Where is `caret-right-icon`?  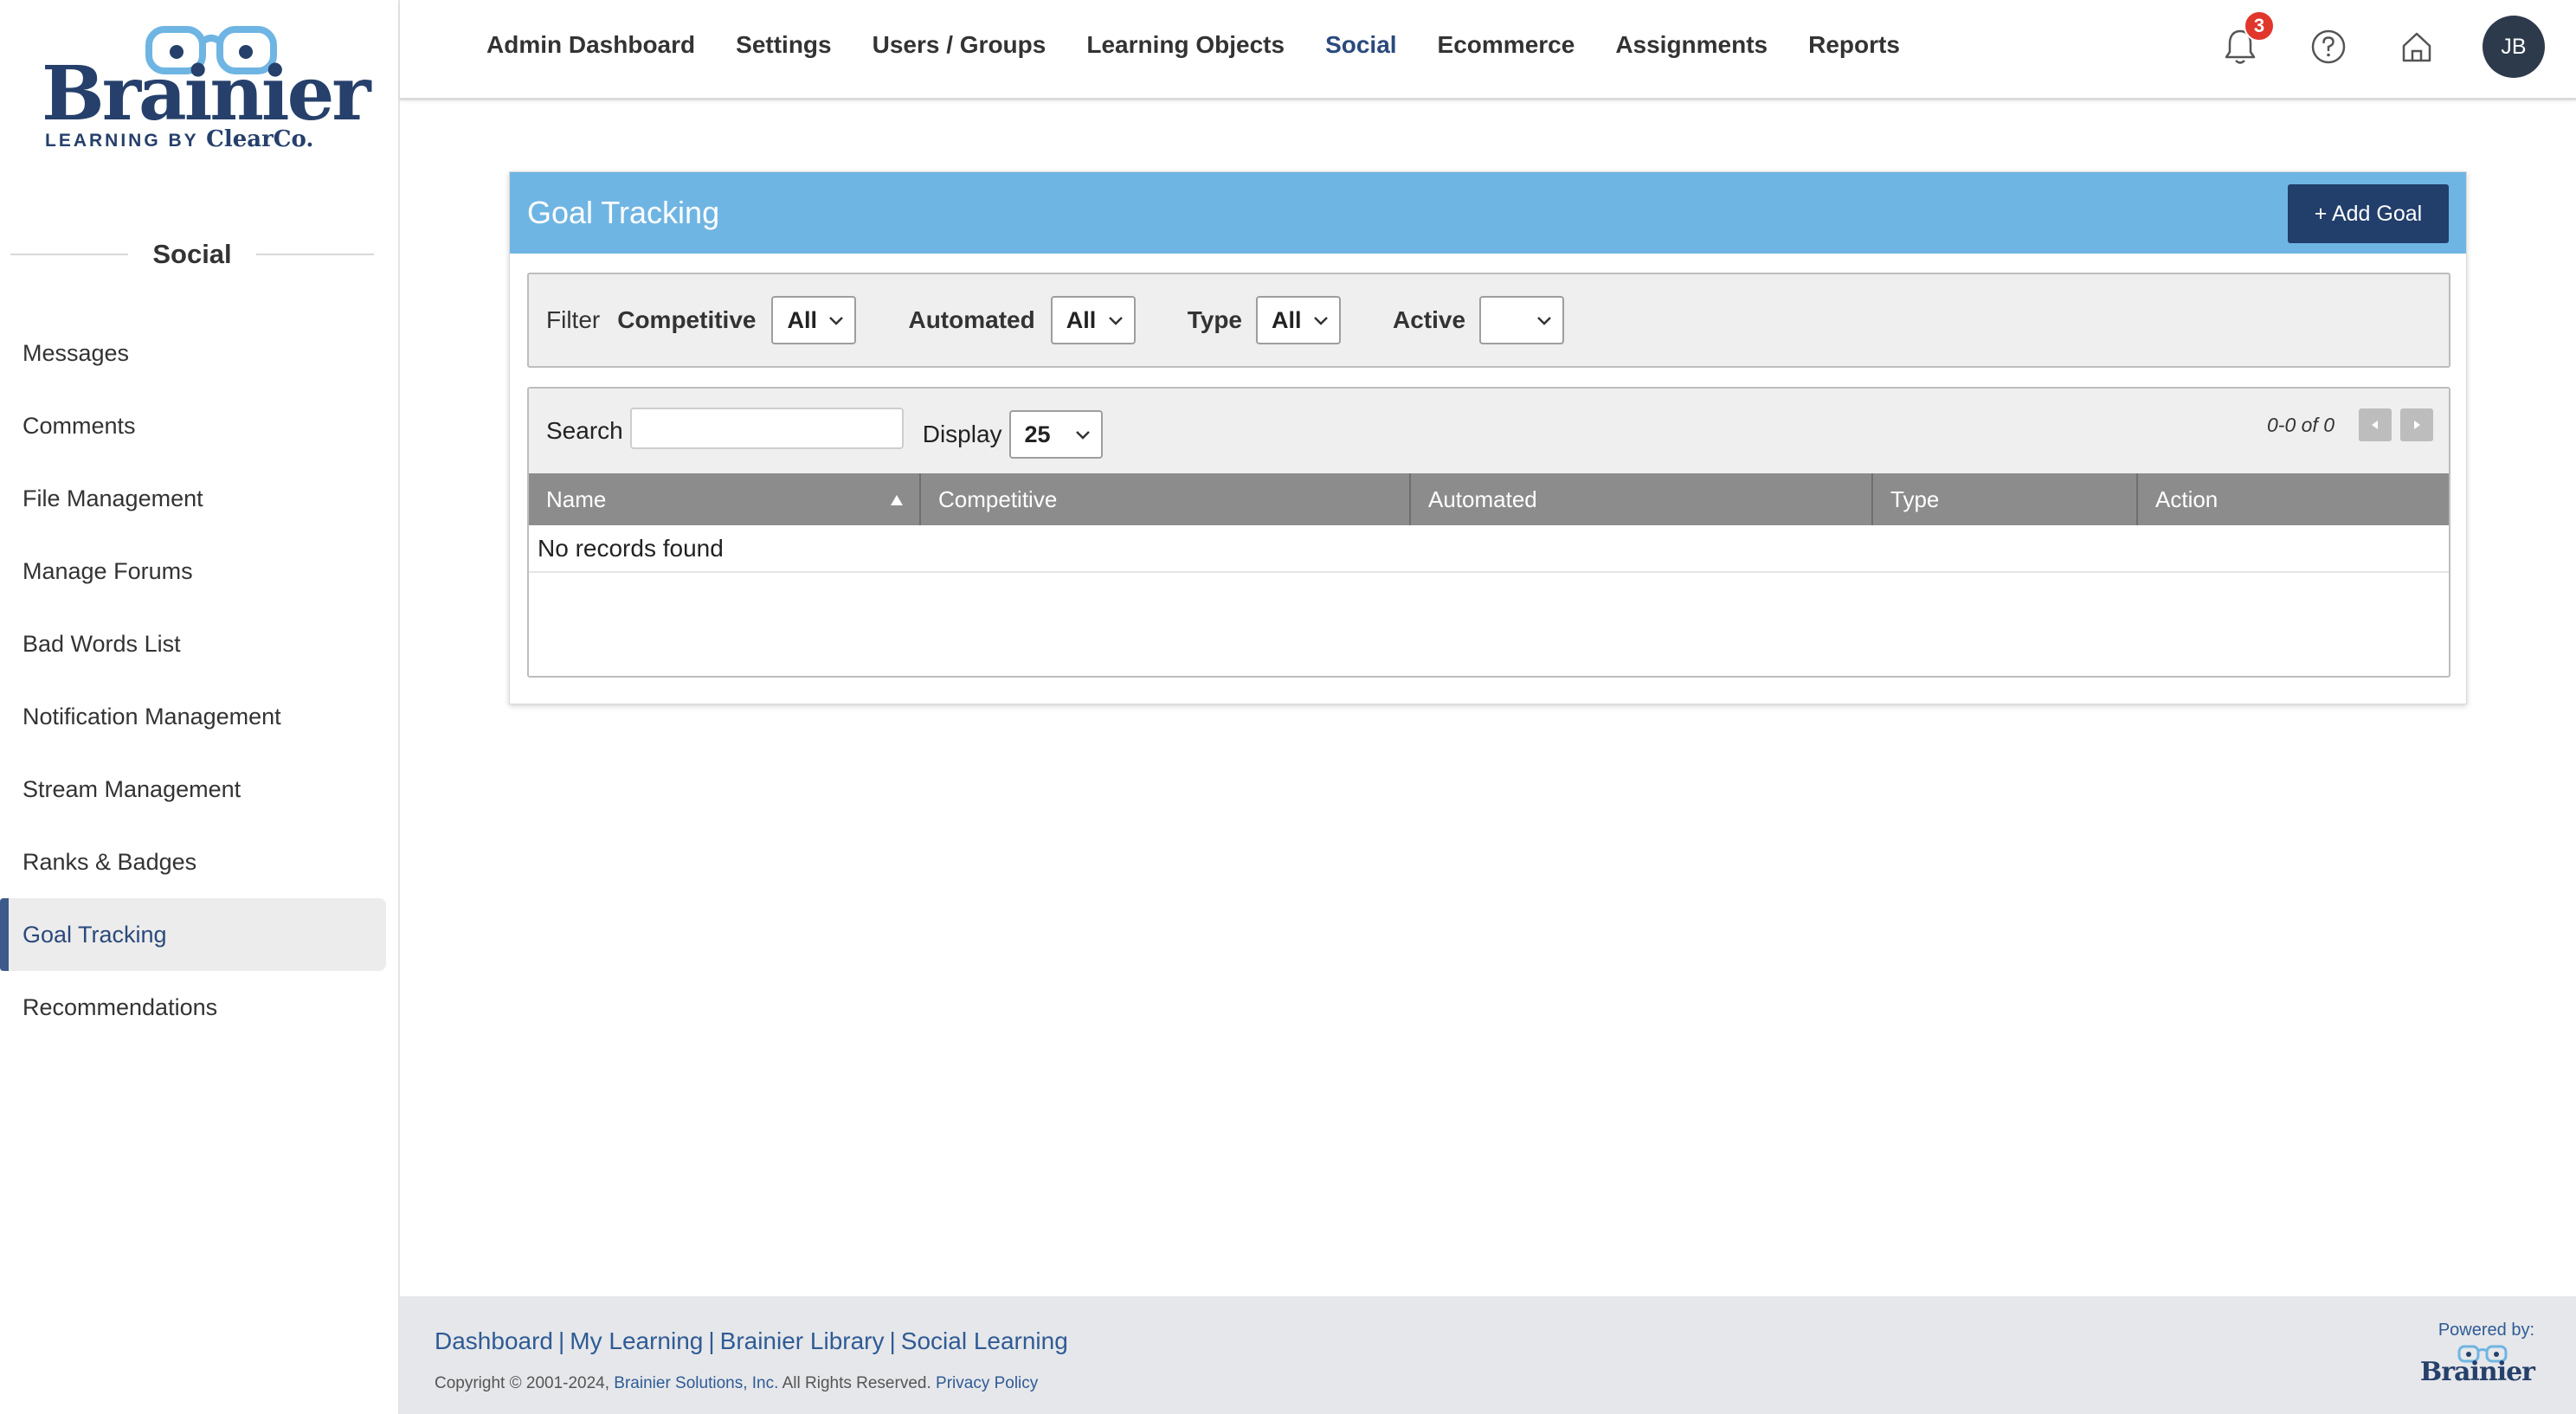
caret-right-icon is located at coordinates (2417, 425).